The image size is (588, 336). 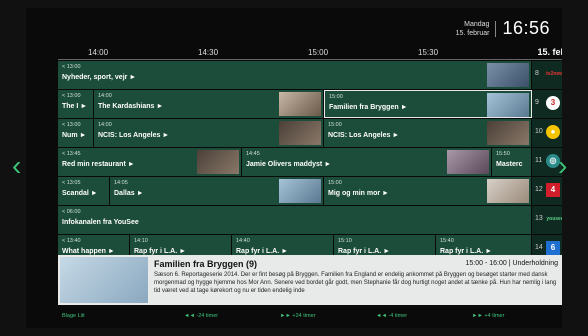 I want to click on channel-row: < 06:00 Infokanalen fra YouSee 13 yousee, so click(x=310, y=220).